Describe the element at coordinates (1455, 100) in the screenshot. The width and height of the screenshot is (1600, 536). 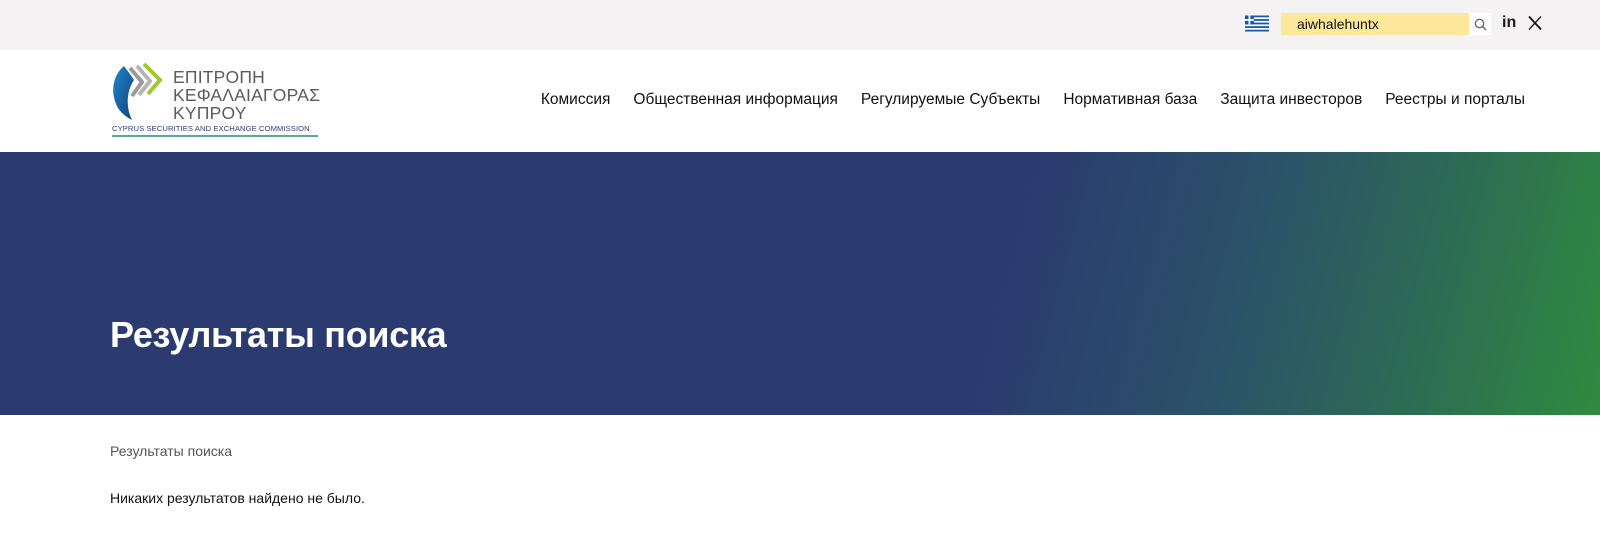
I see `nav-item-registries-portals: Реестры и порталы` at that location.